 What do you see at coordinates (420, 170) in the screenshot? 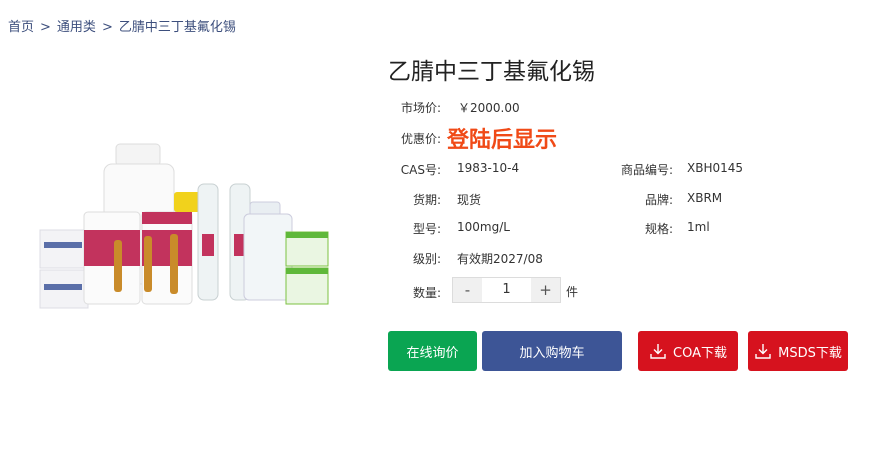
I see `cas-label: CAS号:` at bounding box center [420, 170].